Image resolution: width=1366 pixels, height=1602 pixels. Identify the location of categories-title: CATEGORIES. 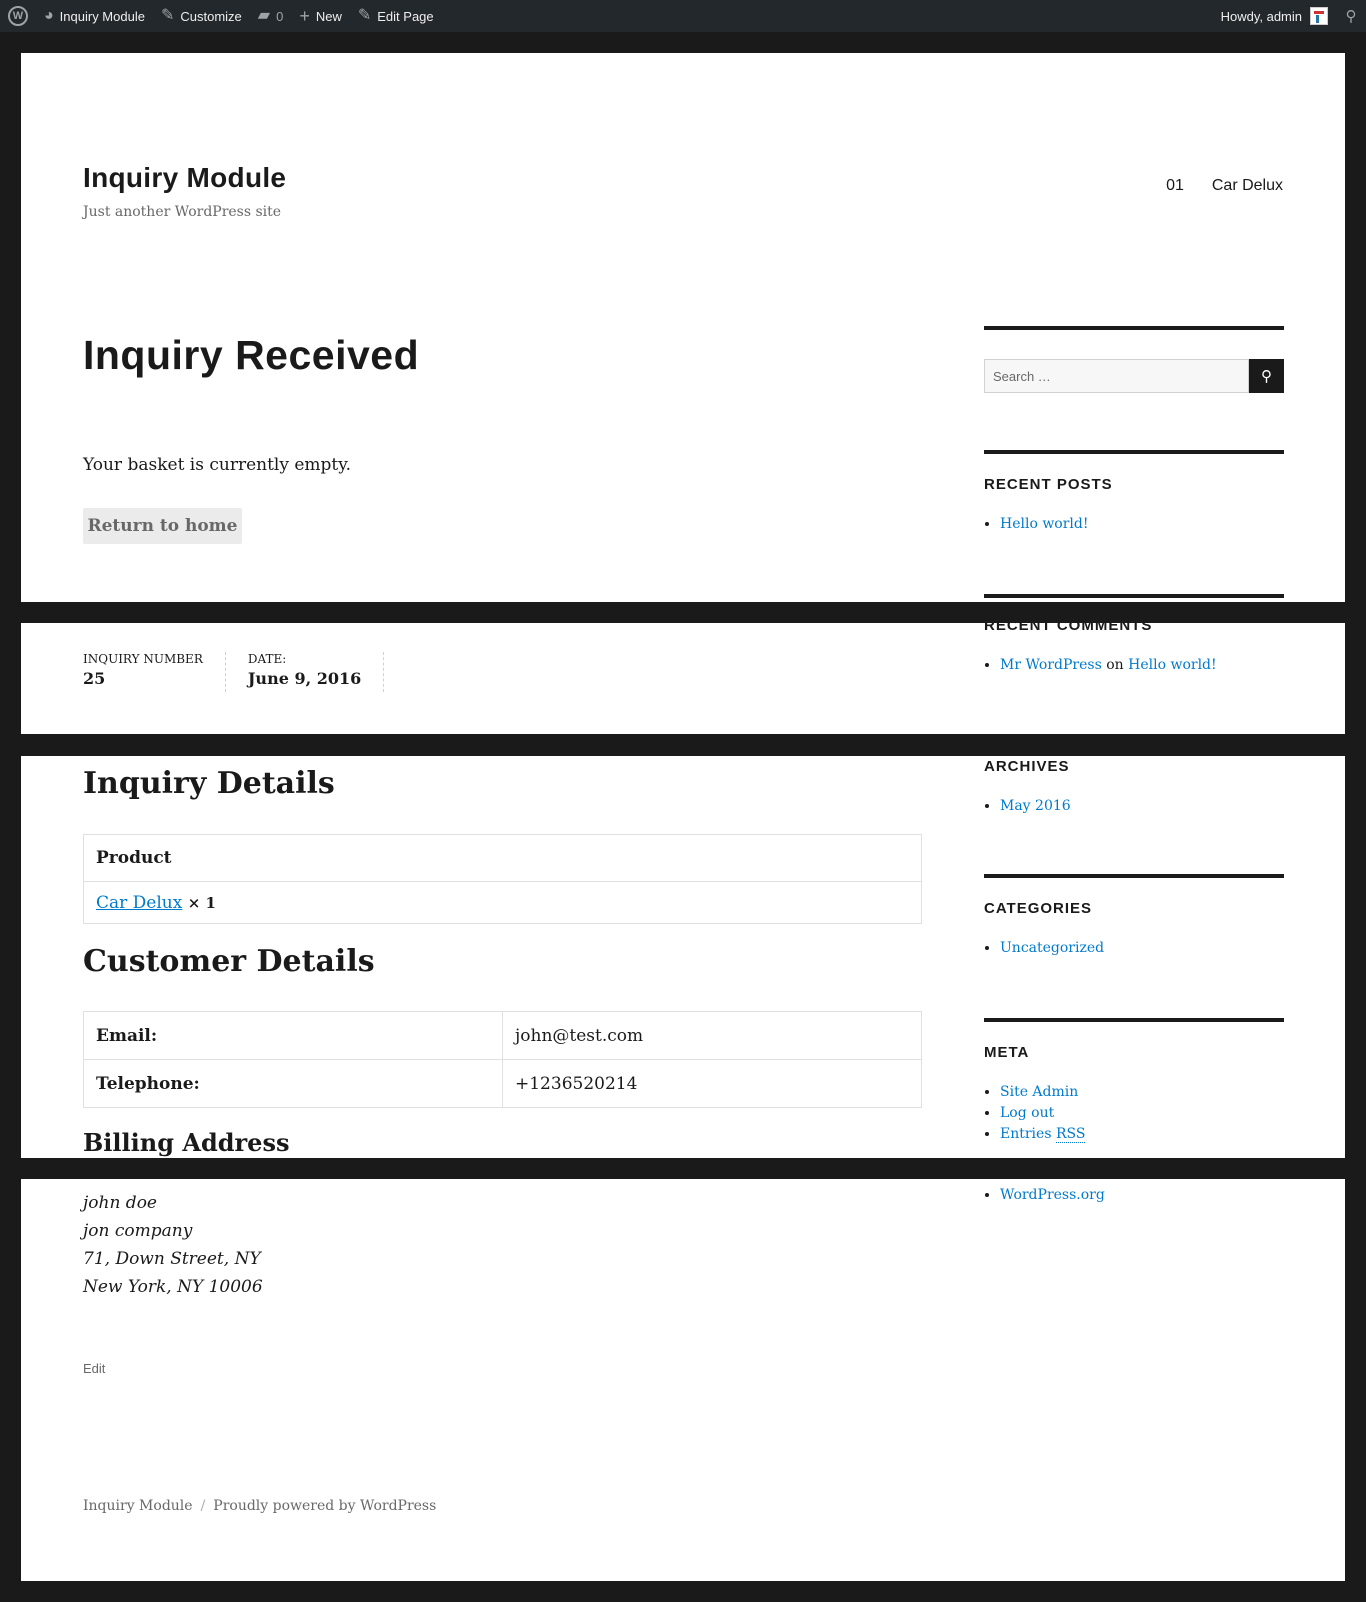
(1038, 908).